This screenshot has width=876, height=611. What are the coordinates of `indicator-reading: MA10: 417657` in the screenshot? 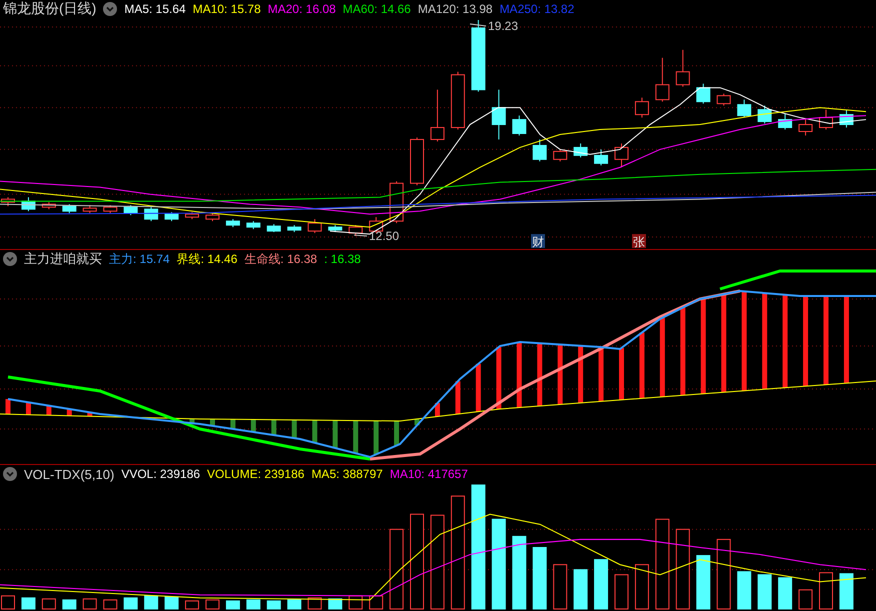 It's located at (429, 474).